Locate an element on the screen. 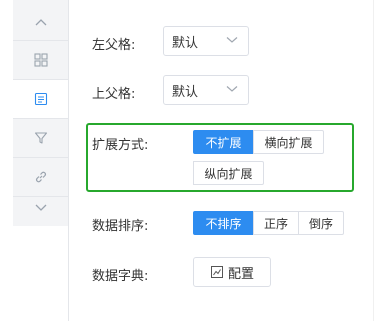 Image resolution: width=380 pixels, height=321 pixels. expand-vertical-button: 纵向扩展 is located at coordinates (228, 173).